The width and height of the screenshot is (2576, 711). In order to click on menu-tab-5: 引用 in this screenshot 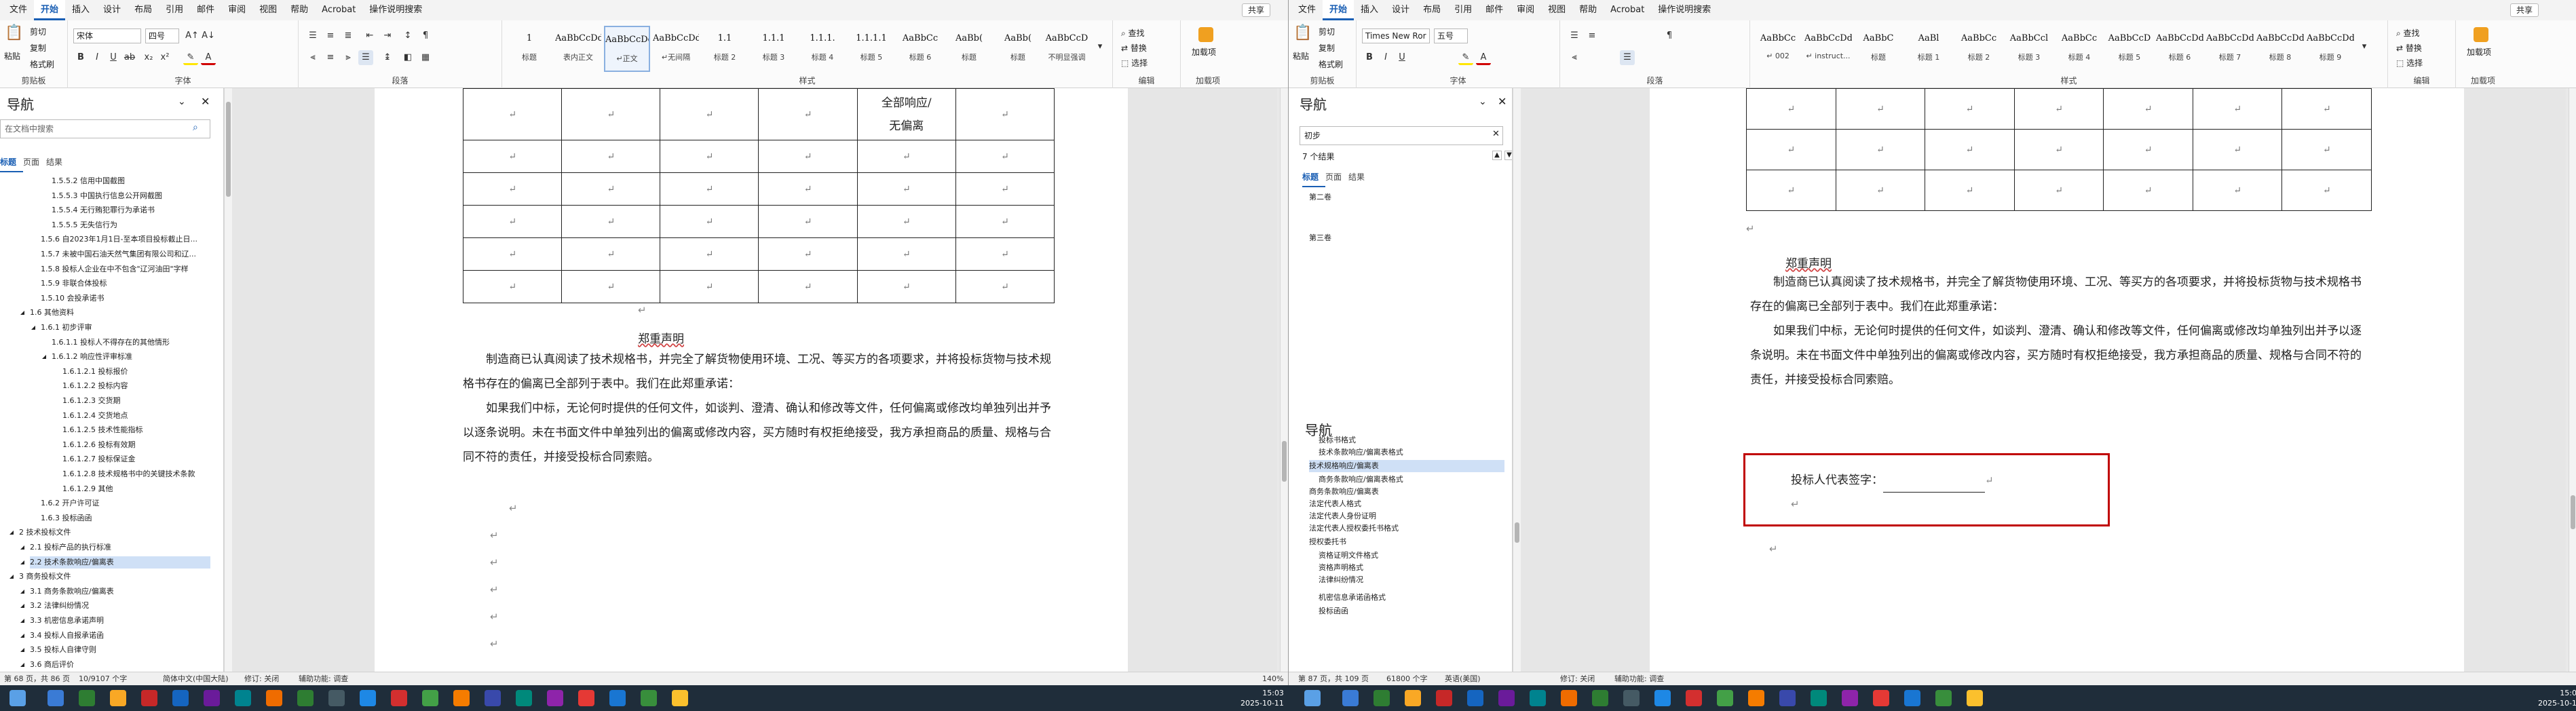, I will do `click(174, 10)`.